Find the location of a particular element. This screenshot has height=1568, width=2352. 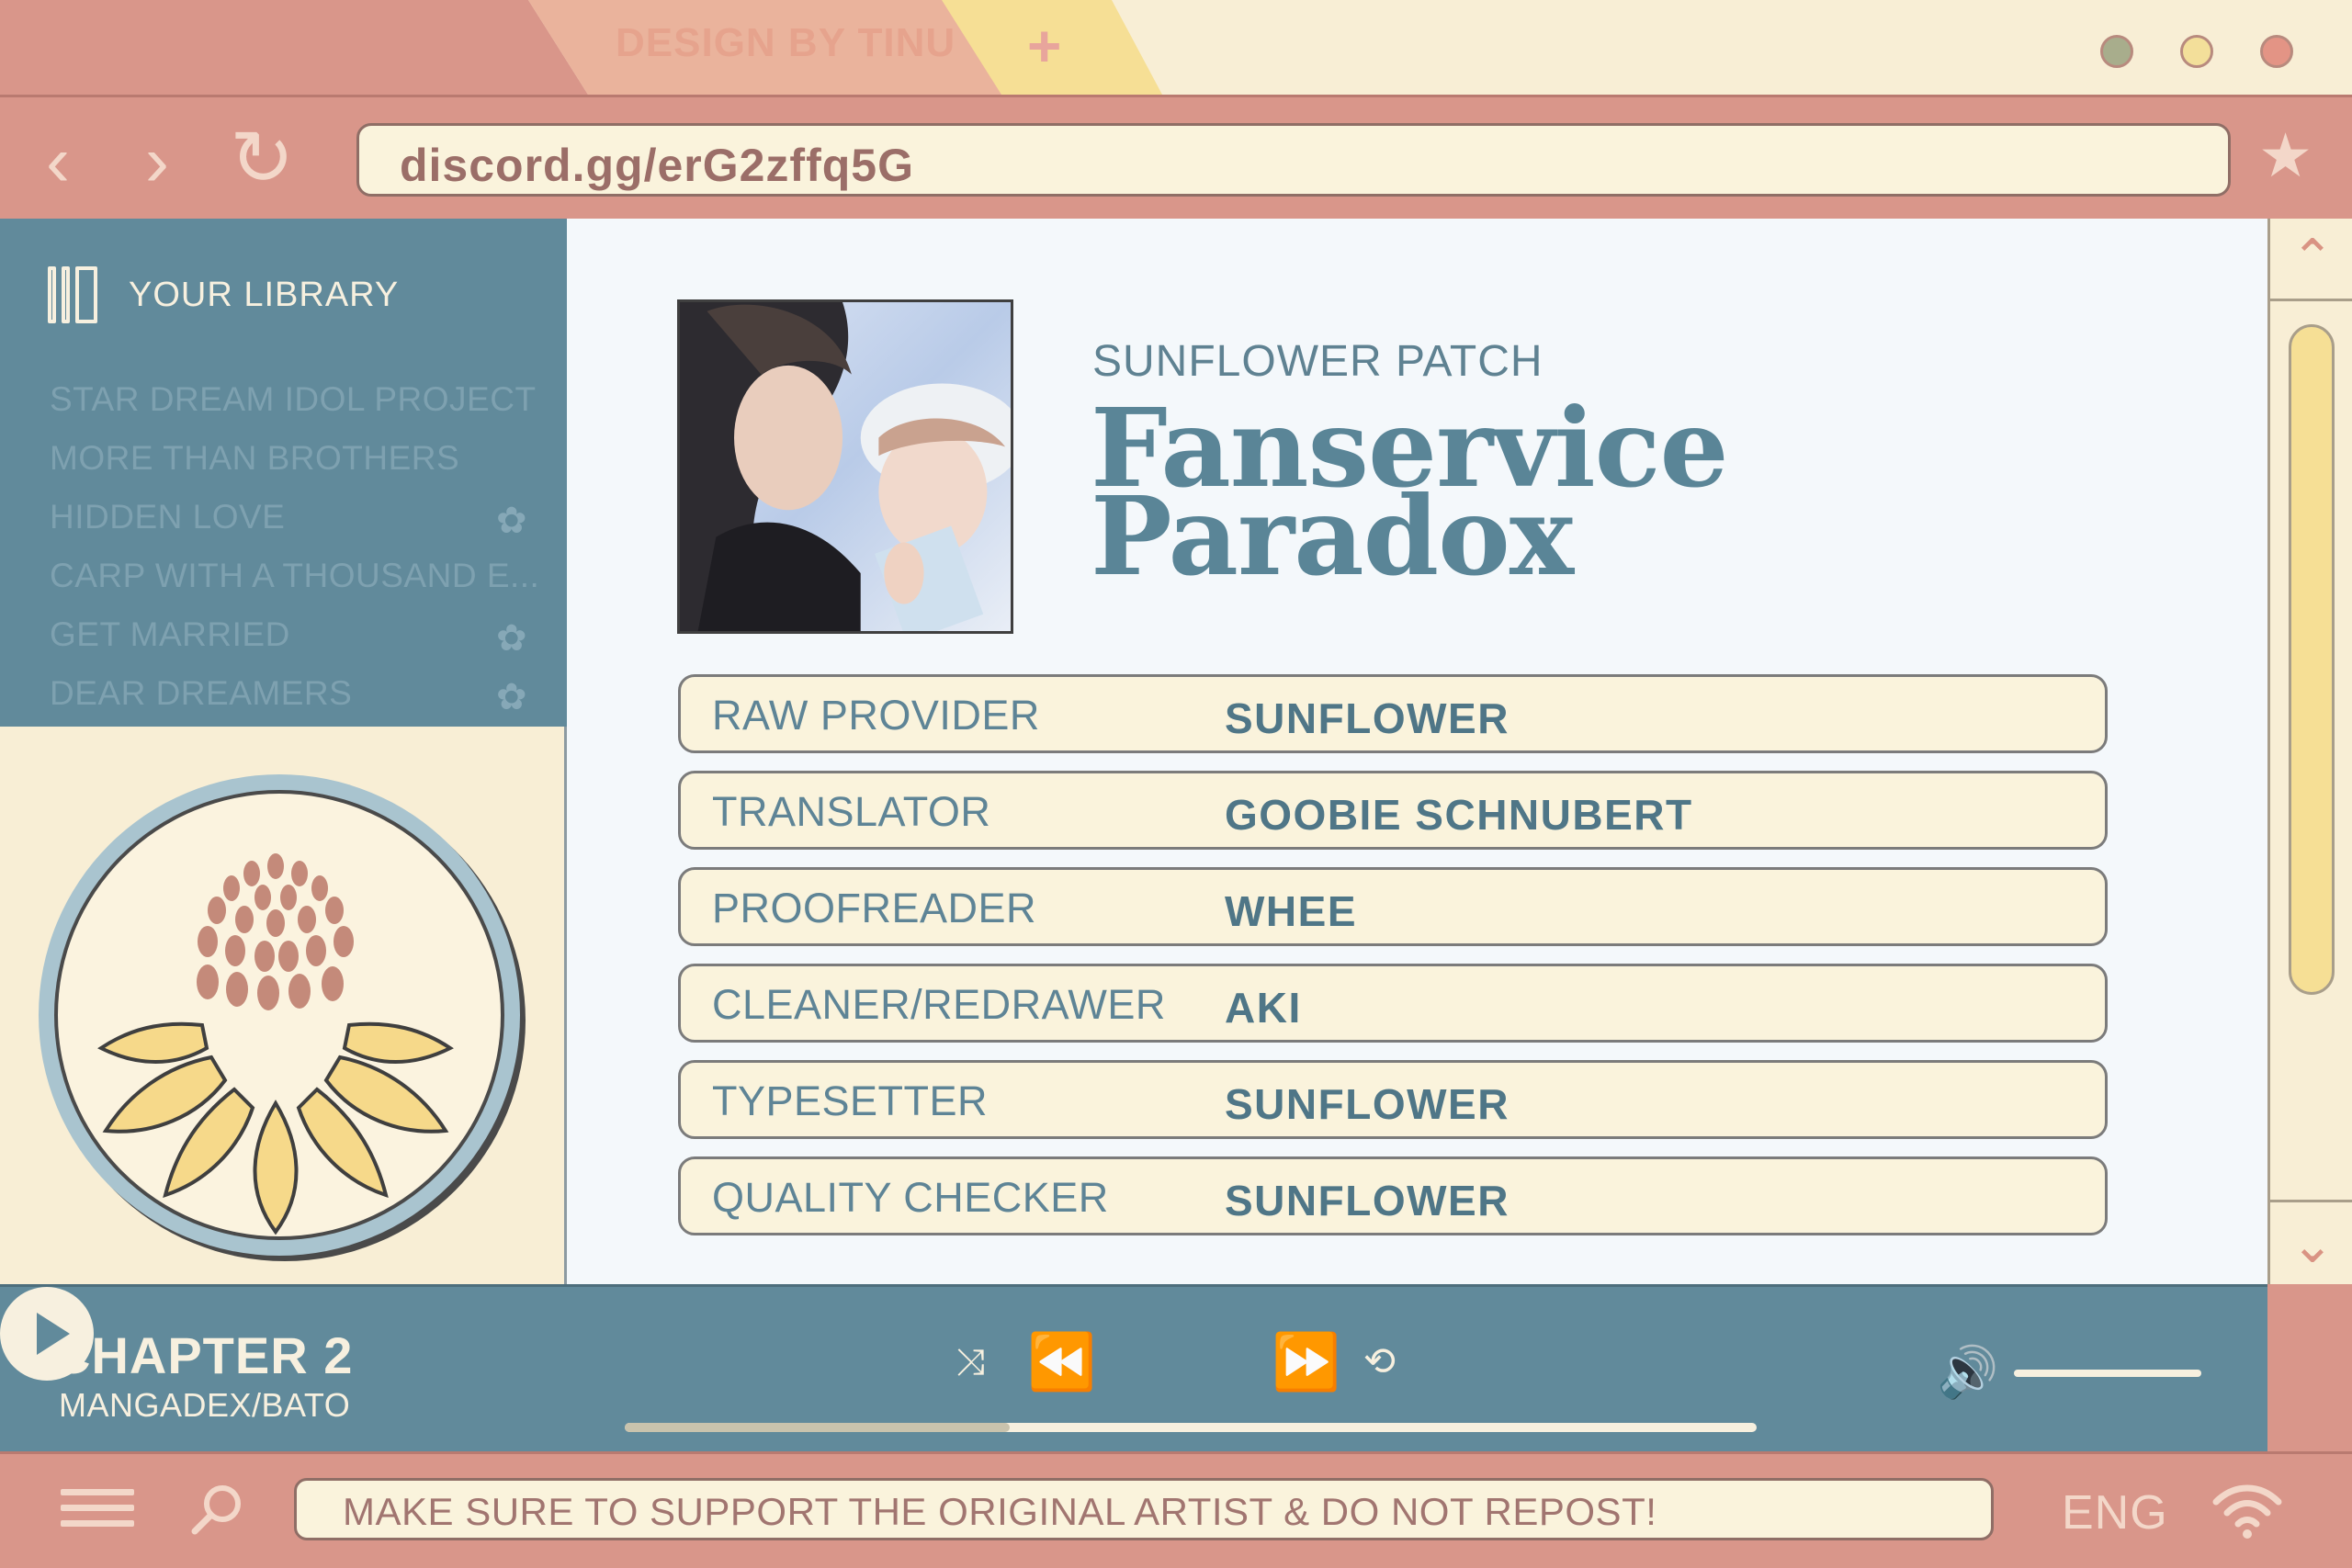

progress-bar is located at coordinates (1191, 1428).